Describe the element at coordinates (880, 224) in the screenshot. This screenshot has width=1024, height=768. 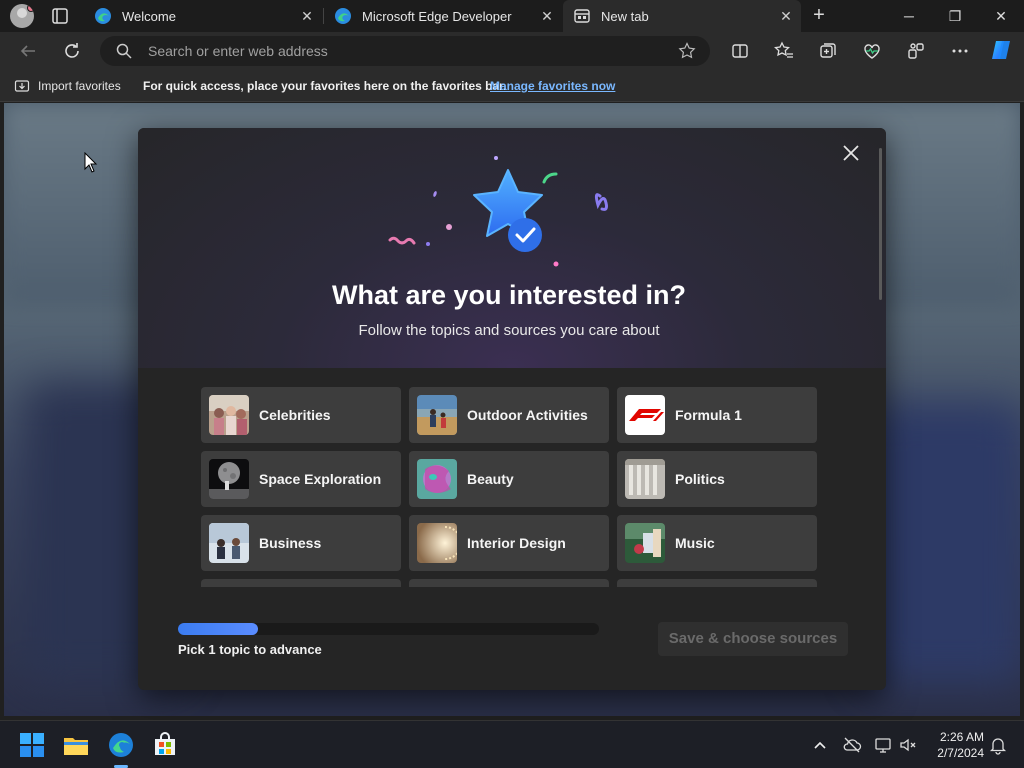
I see `dialog-scrollbar` at that location.